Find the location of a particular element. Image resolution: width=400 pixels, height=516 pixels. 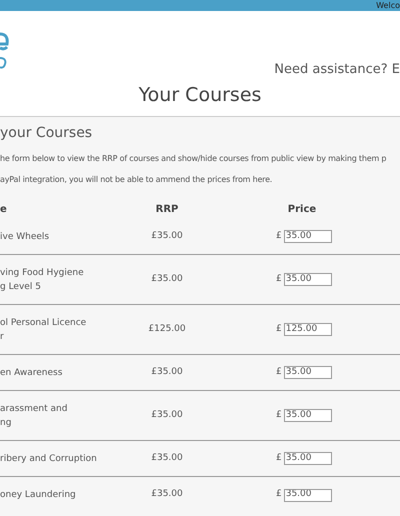

column-header: e is located at coordinates (4, 209).